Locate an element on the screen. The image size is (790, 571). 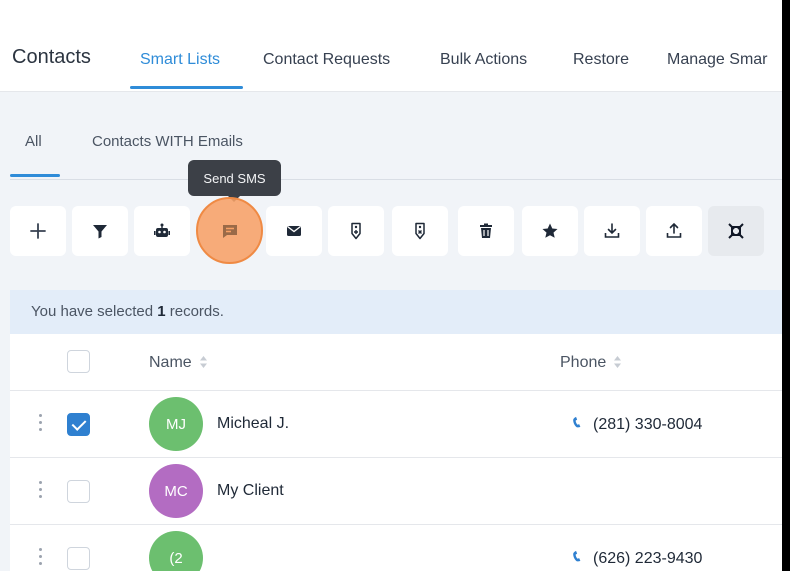
trash-icon is located at coordinates (486, 230).